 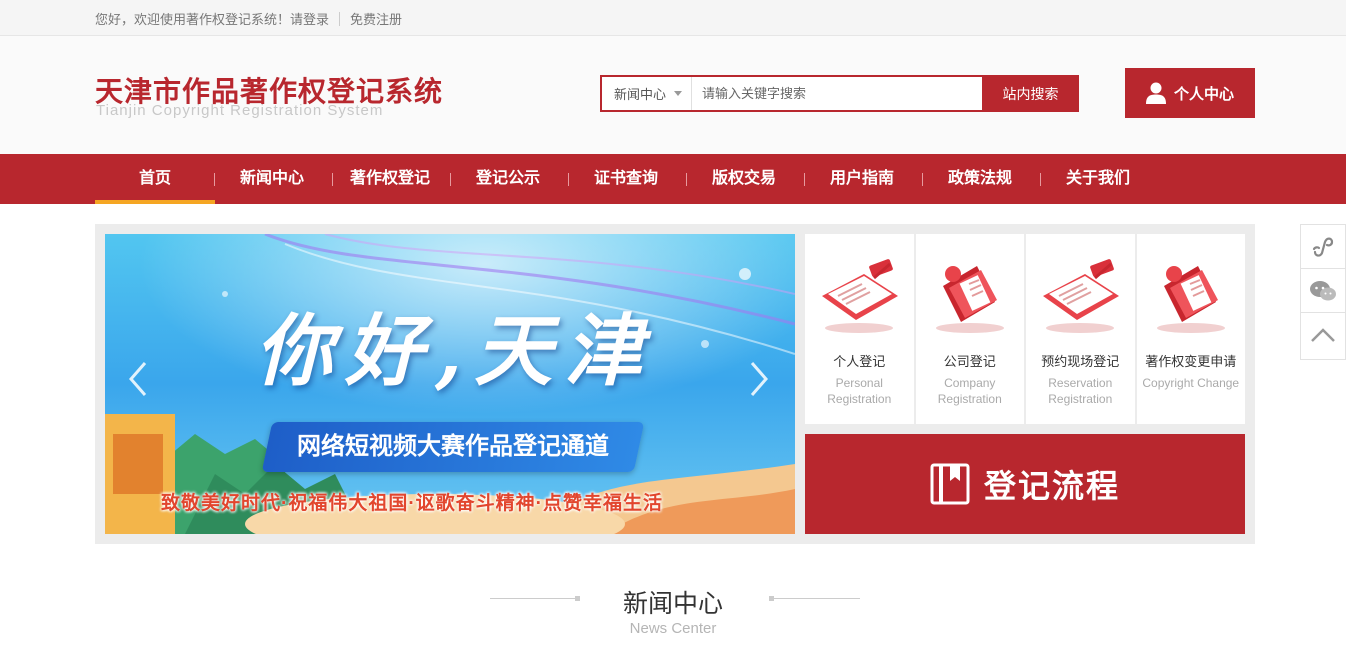 What do you see at coordinates (678, 93) in the screenshot?
I see `caret-down-icon` at bounding box center [678, 93].